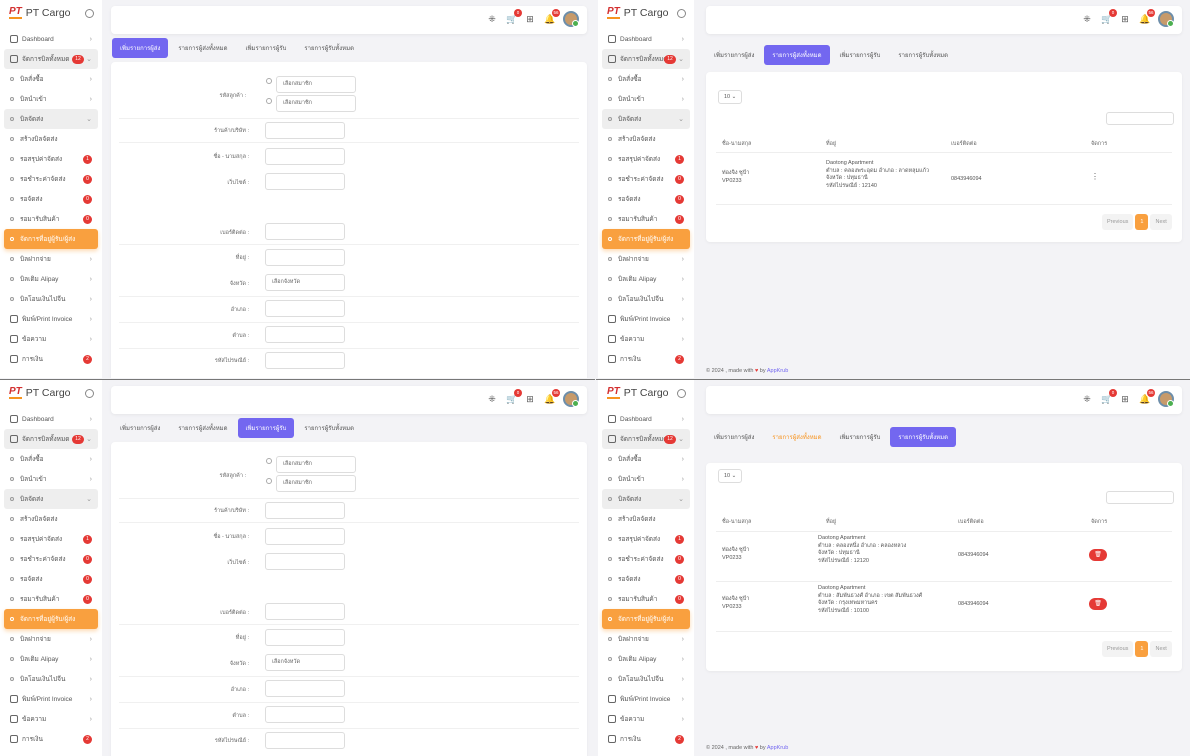  I want to click on page-size-select: 10 ⌄, so click(730, 476).